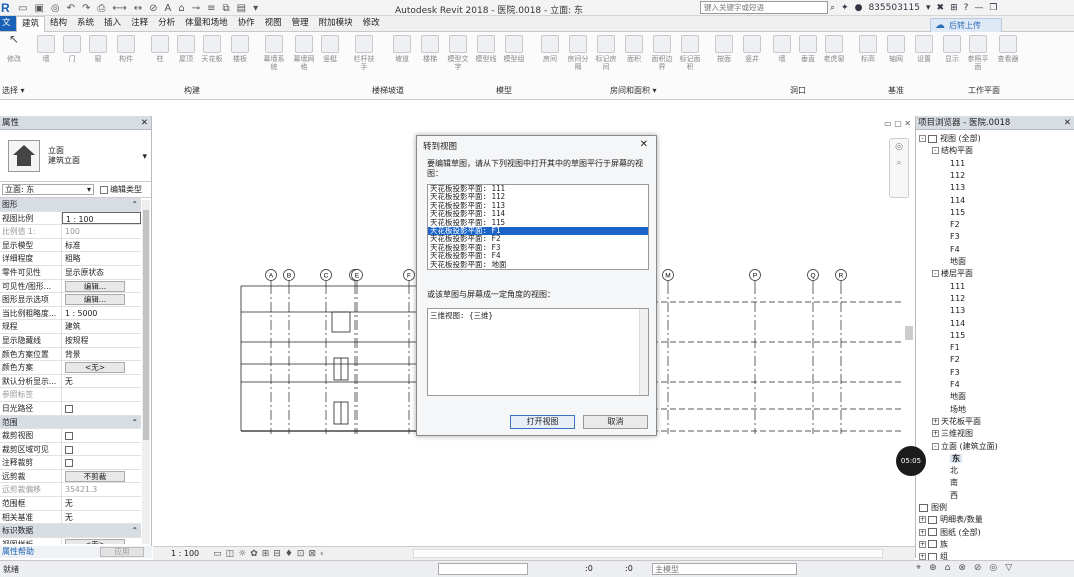  I want to click on ribbon-button-14: 模型文字, so click(458, 53).